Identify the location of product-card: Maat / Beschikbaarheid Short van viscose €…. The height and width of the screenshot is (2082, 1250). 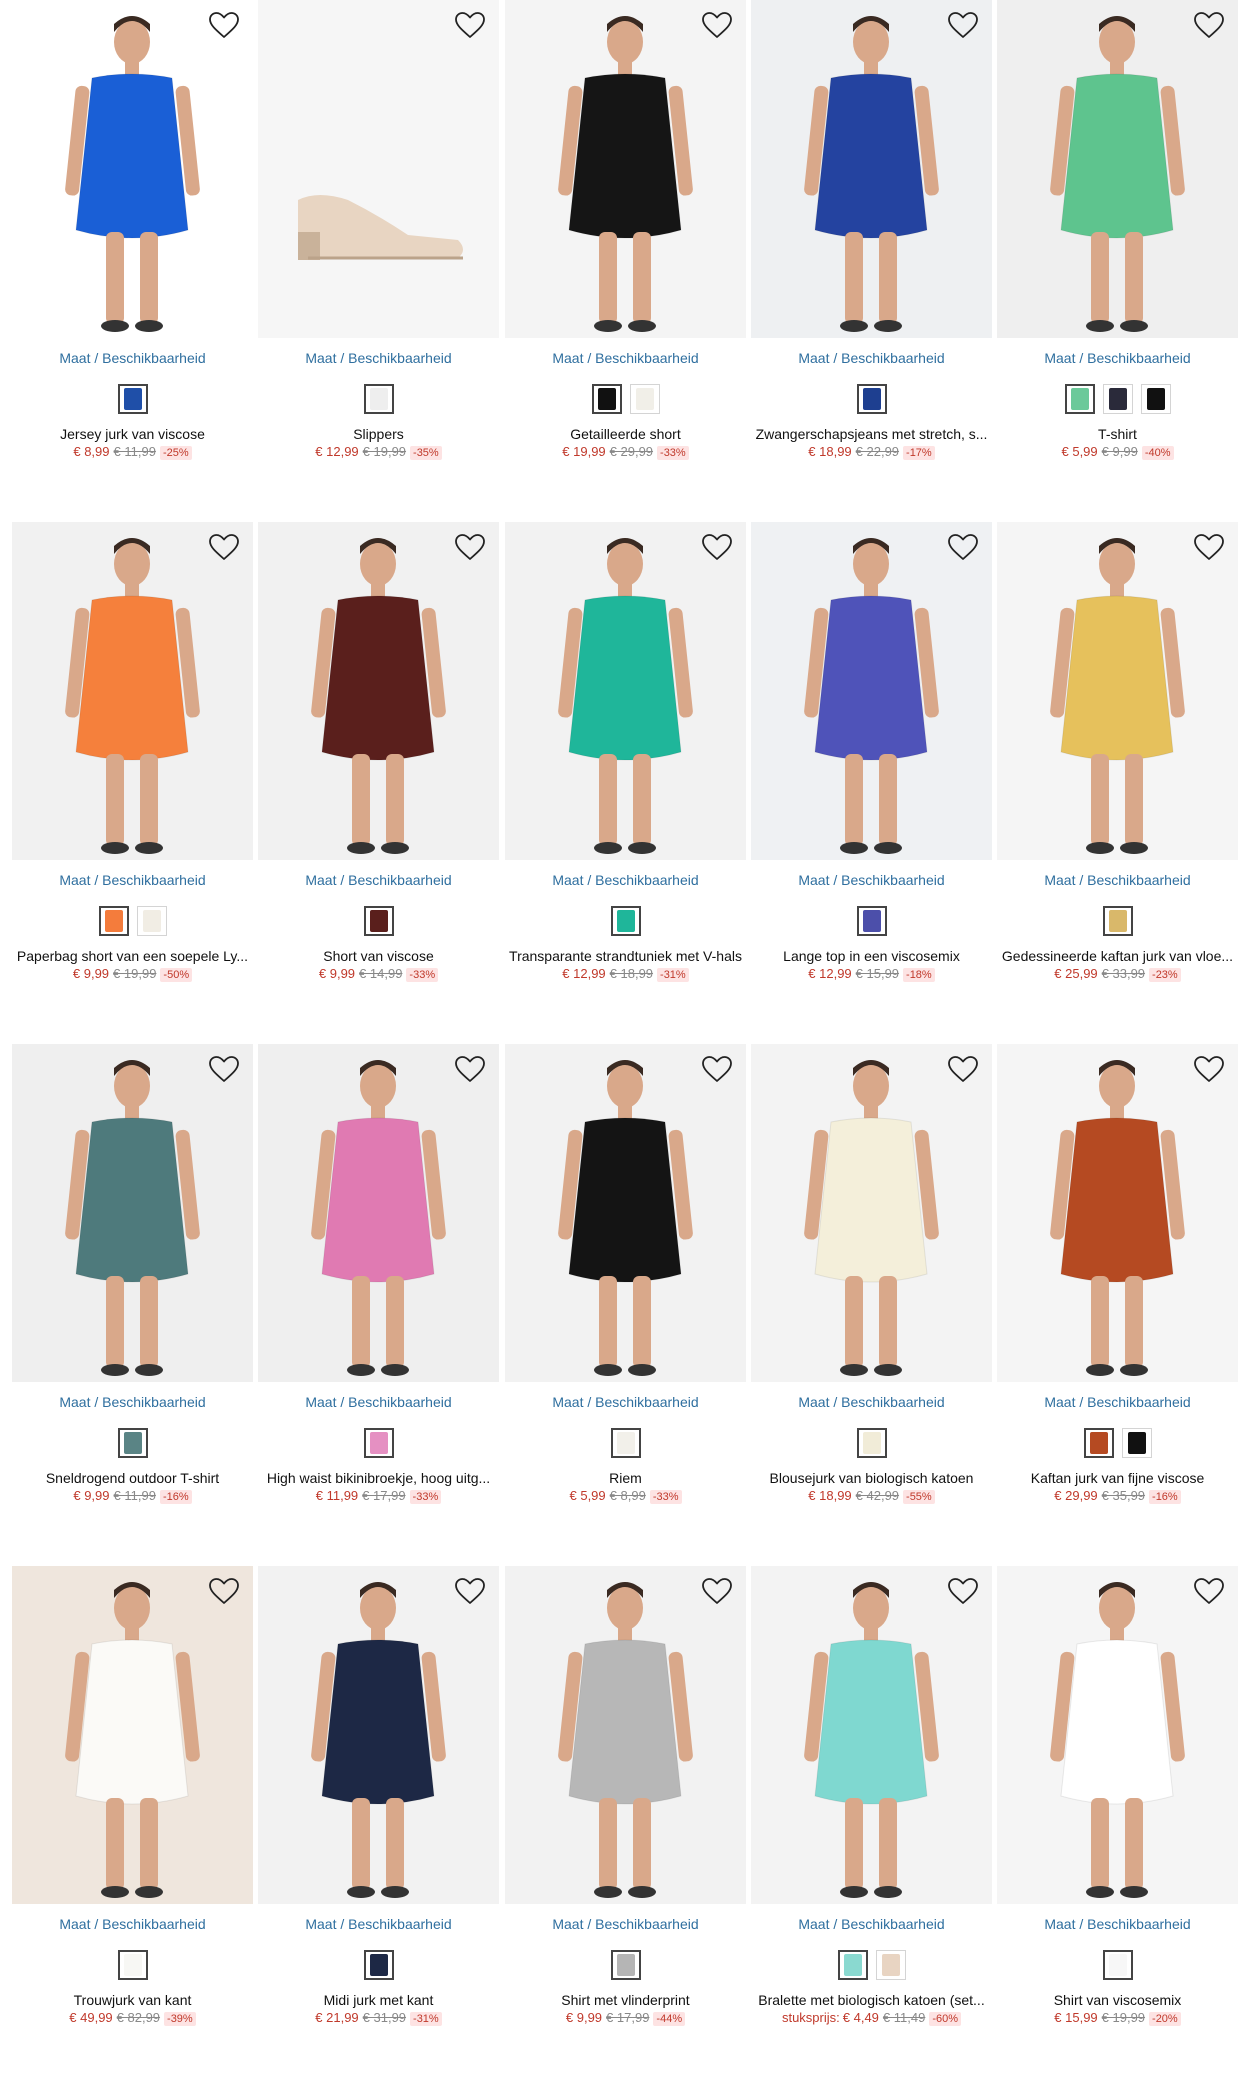
(378, 752).